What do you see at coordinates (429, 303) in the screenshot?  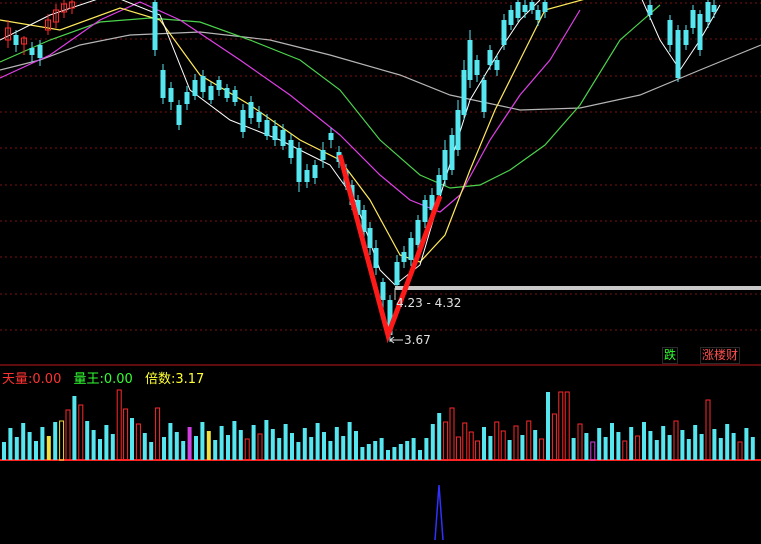 I see `range-label: 4.23 - 4.32` at bounding box center [429, 303].